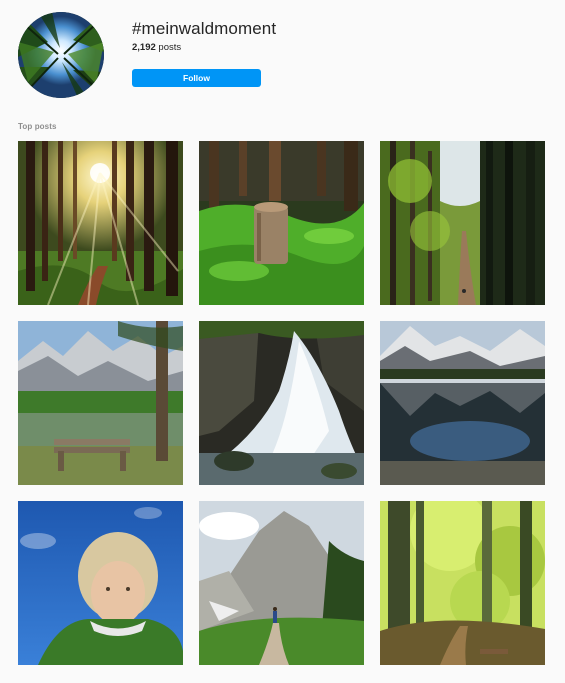  What do you see at coordinates (144, 47) in the screenshot?
I see `posts-count-number: 2,192` at bounding box center [144, 47].